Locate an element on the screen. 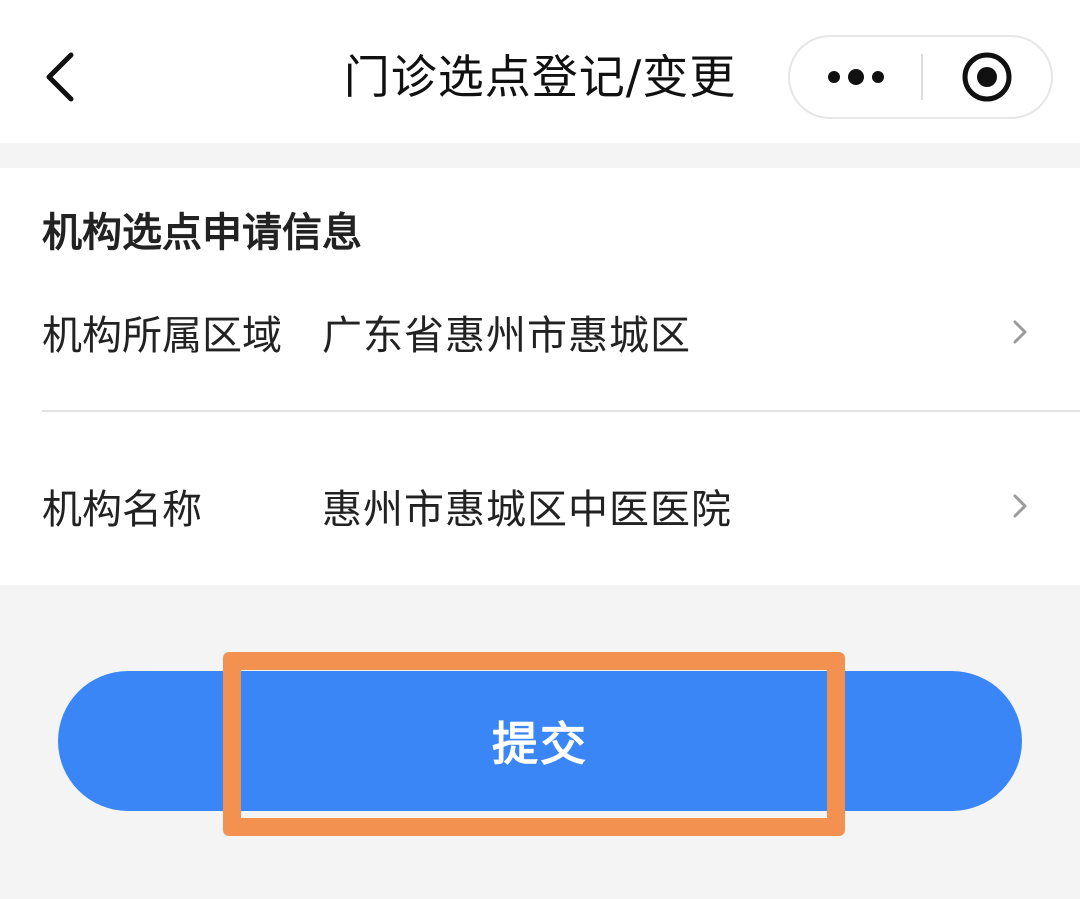 The image size is (1080, 899). institution-row: 机构名称 惠州市惠城区中医医院 is located at coordinates (561, 506).